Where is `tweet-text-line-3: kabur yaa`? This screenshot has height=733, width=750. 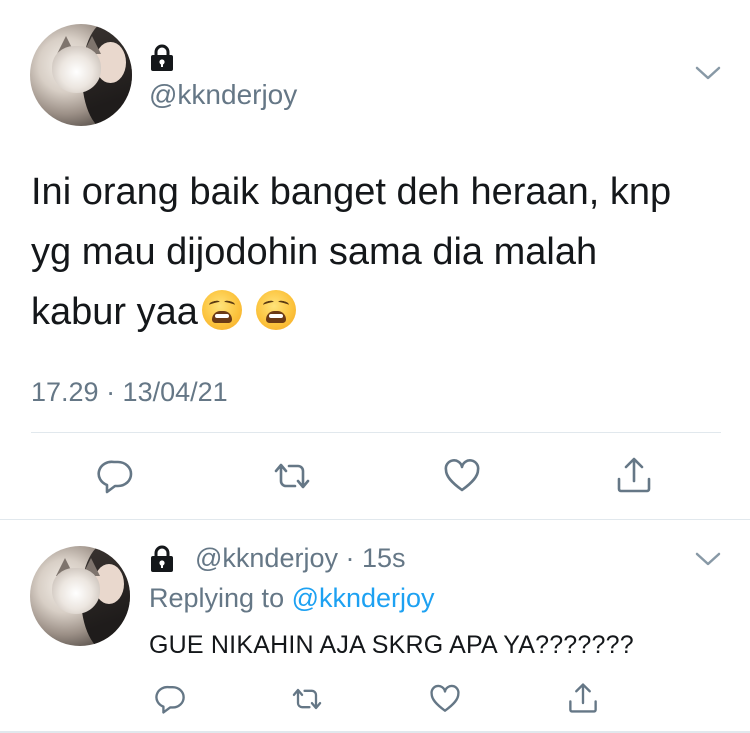
tweet-text-line-3: kabur yaa is located at coordinates (114, 312).